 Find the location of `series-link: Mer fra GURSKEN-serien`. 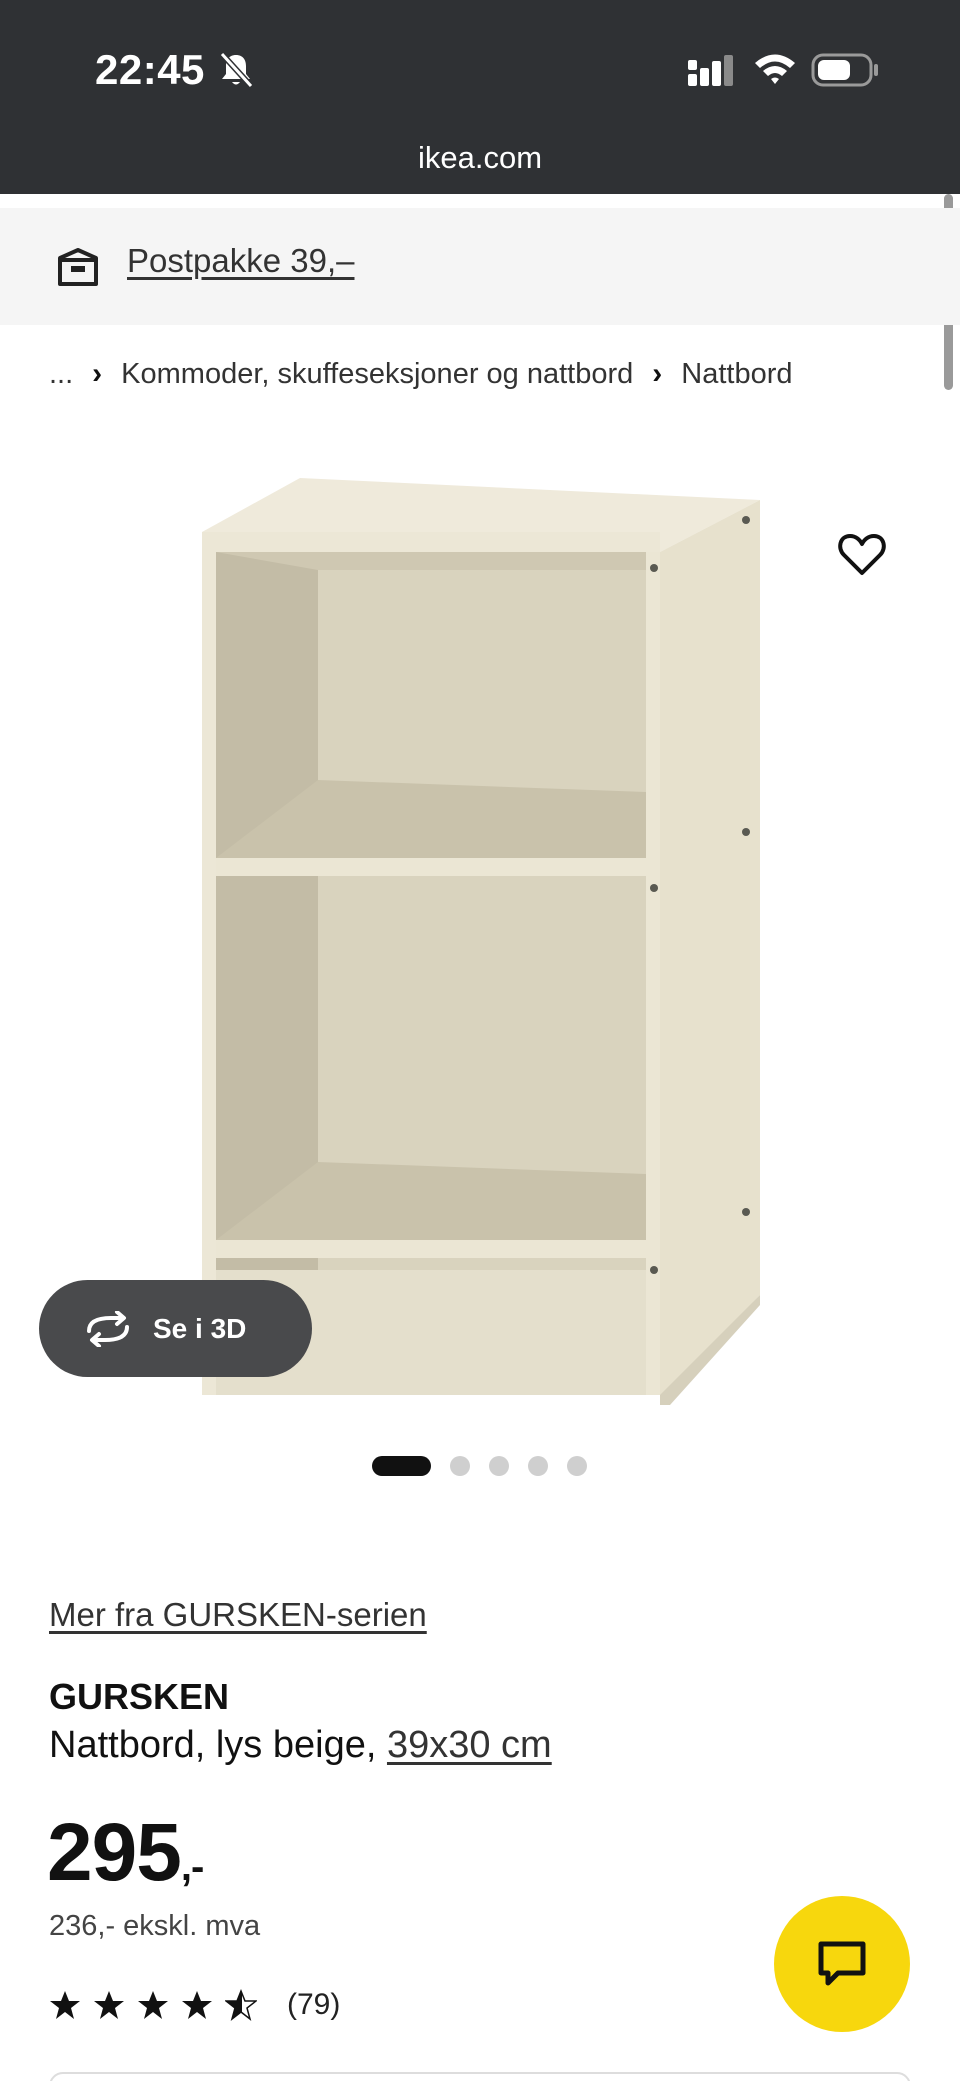

series-link: Mer fra GURSKEN-serien is located at coordinates (238, 1615).